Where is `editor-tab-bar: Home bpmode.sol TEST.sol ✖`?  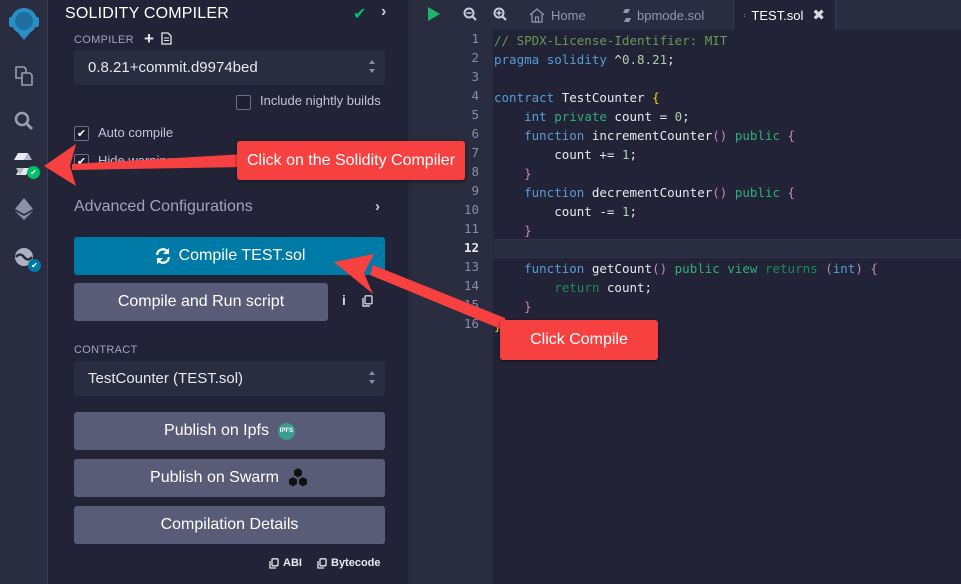 editor-tab-bar: Home bpmode.sol TEST.sol ✖ is located at coordinates (686, 15).